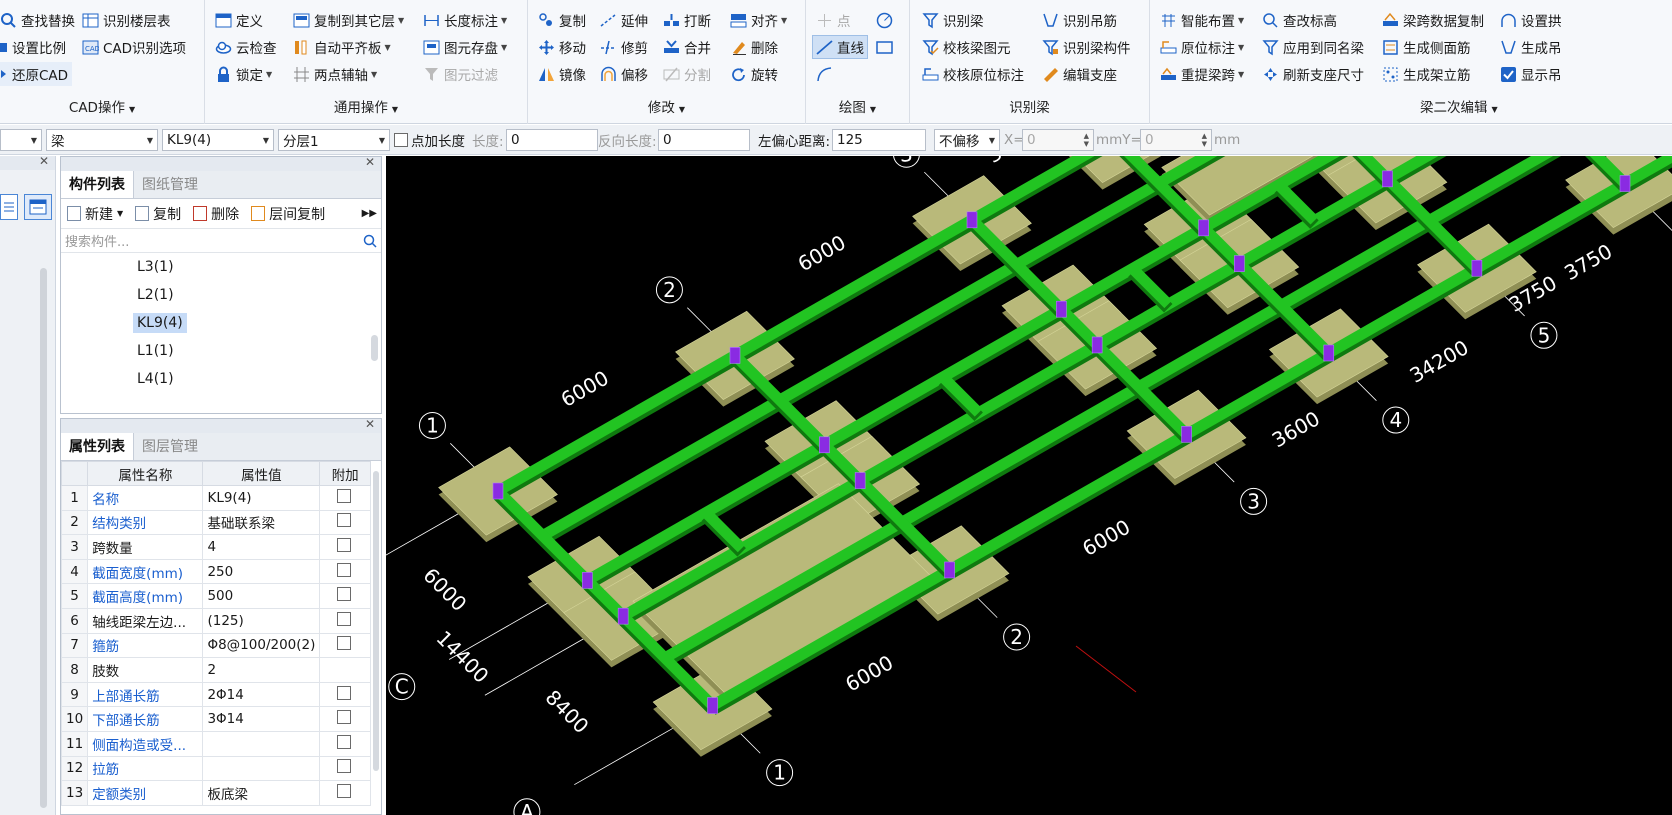 The image size is (1672, 815). Describe the element at coordinates (335, 74) in the screenshot. I see `two-point-axis-button: 两点辅轴 ▼` at that location.